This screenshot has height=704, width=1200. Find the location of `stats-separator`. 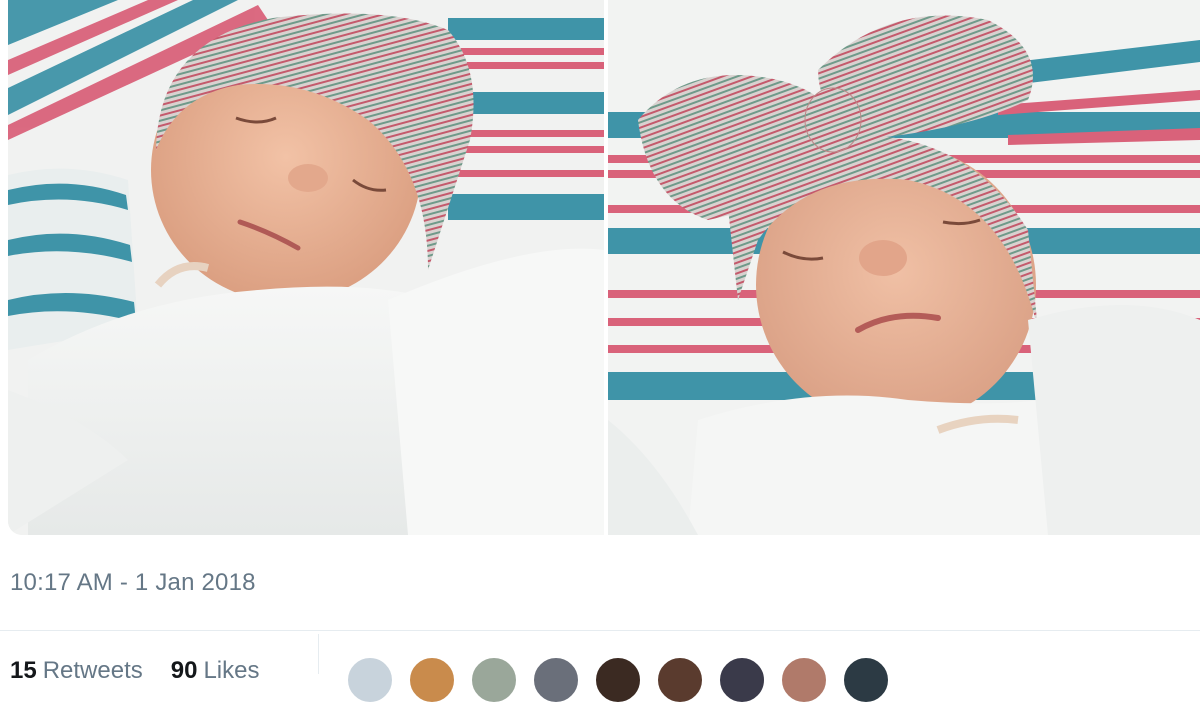

stats-separator is located at coordinates (318, 654).